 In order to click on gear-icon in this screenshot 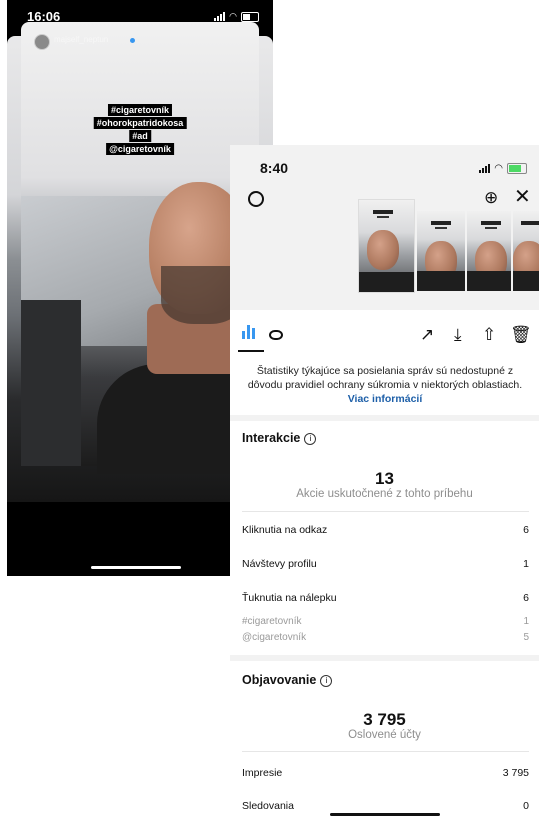, I will do `click(256, 199)`.